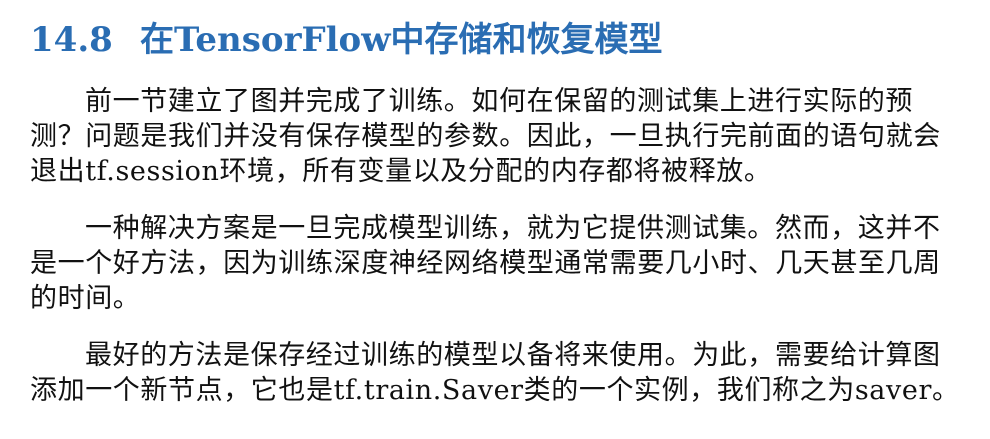  I want to click on section-number: 14.8, so click(71, 40).